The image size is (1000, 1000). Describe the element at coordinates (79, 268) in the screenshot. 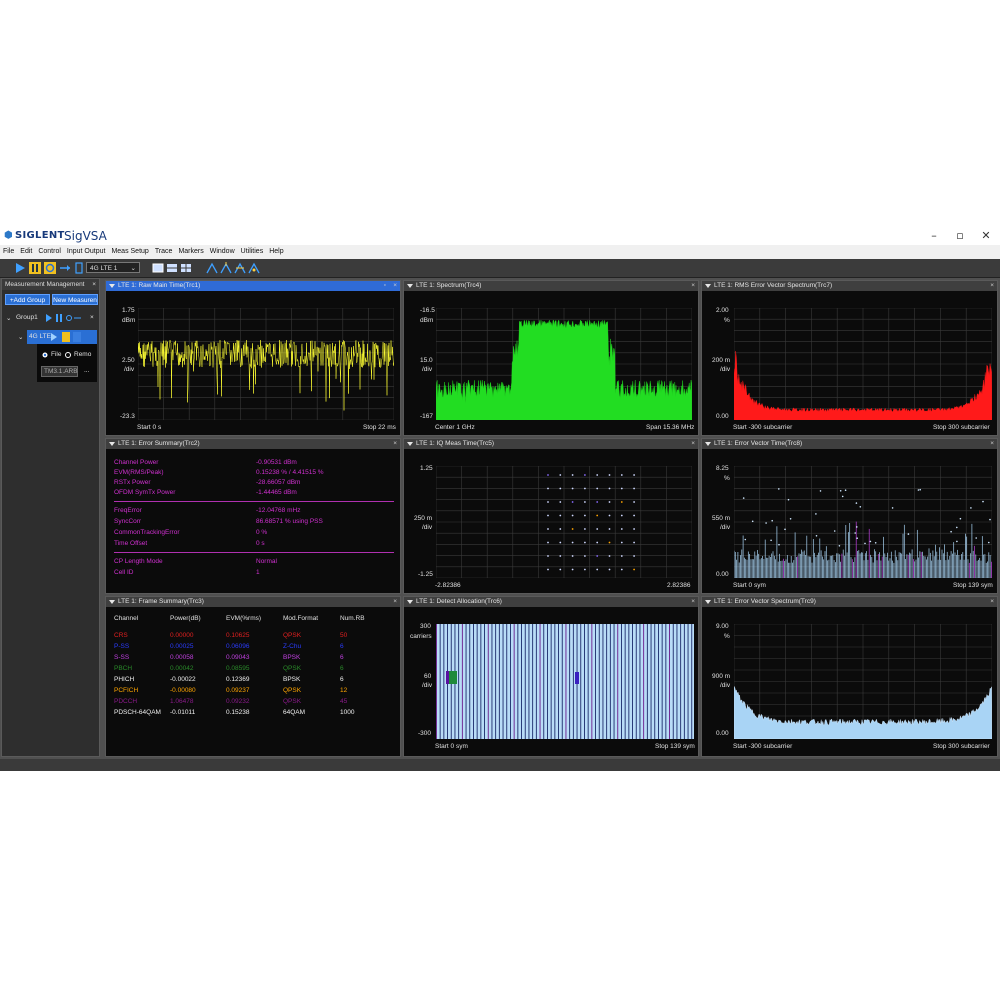

I see `restart-icon` at that location.